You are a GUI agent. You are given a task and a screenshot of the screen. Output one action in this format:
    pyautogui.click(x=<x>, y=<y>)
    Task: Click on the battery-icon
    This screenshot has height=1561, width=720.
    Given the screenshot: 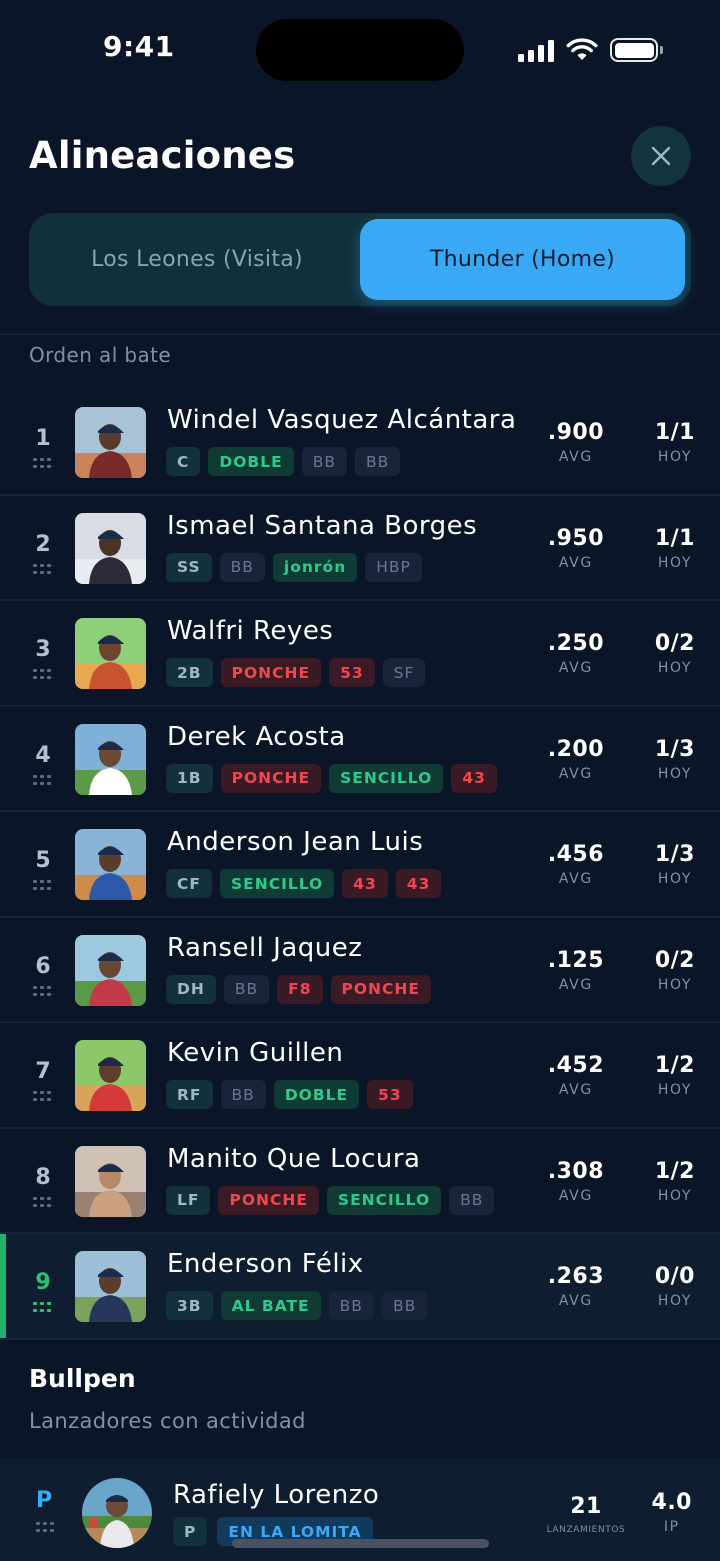 What is the action you would take?
    pyautogui.click(x=636, y=50)
    